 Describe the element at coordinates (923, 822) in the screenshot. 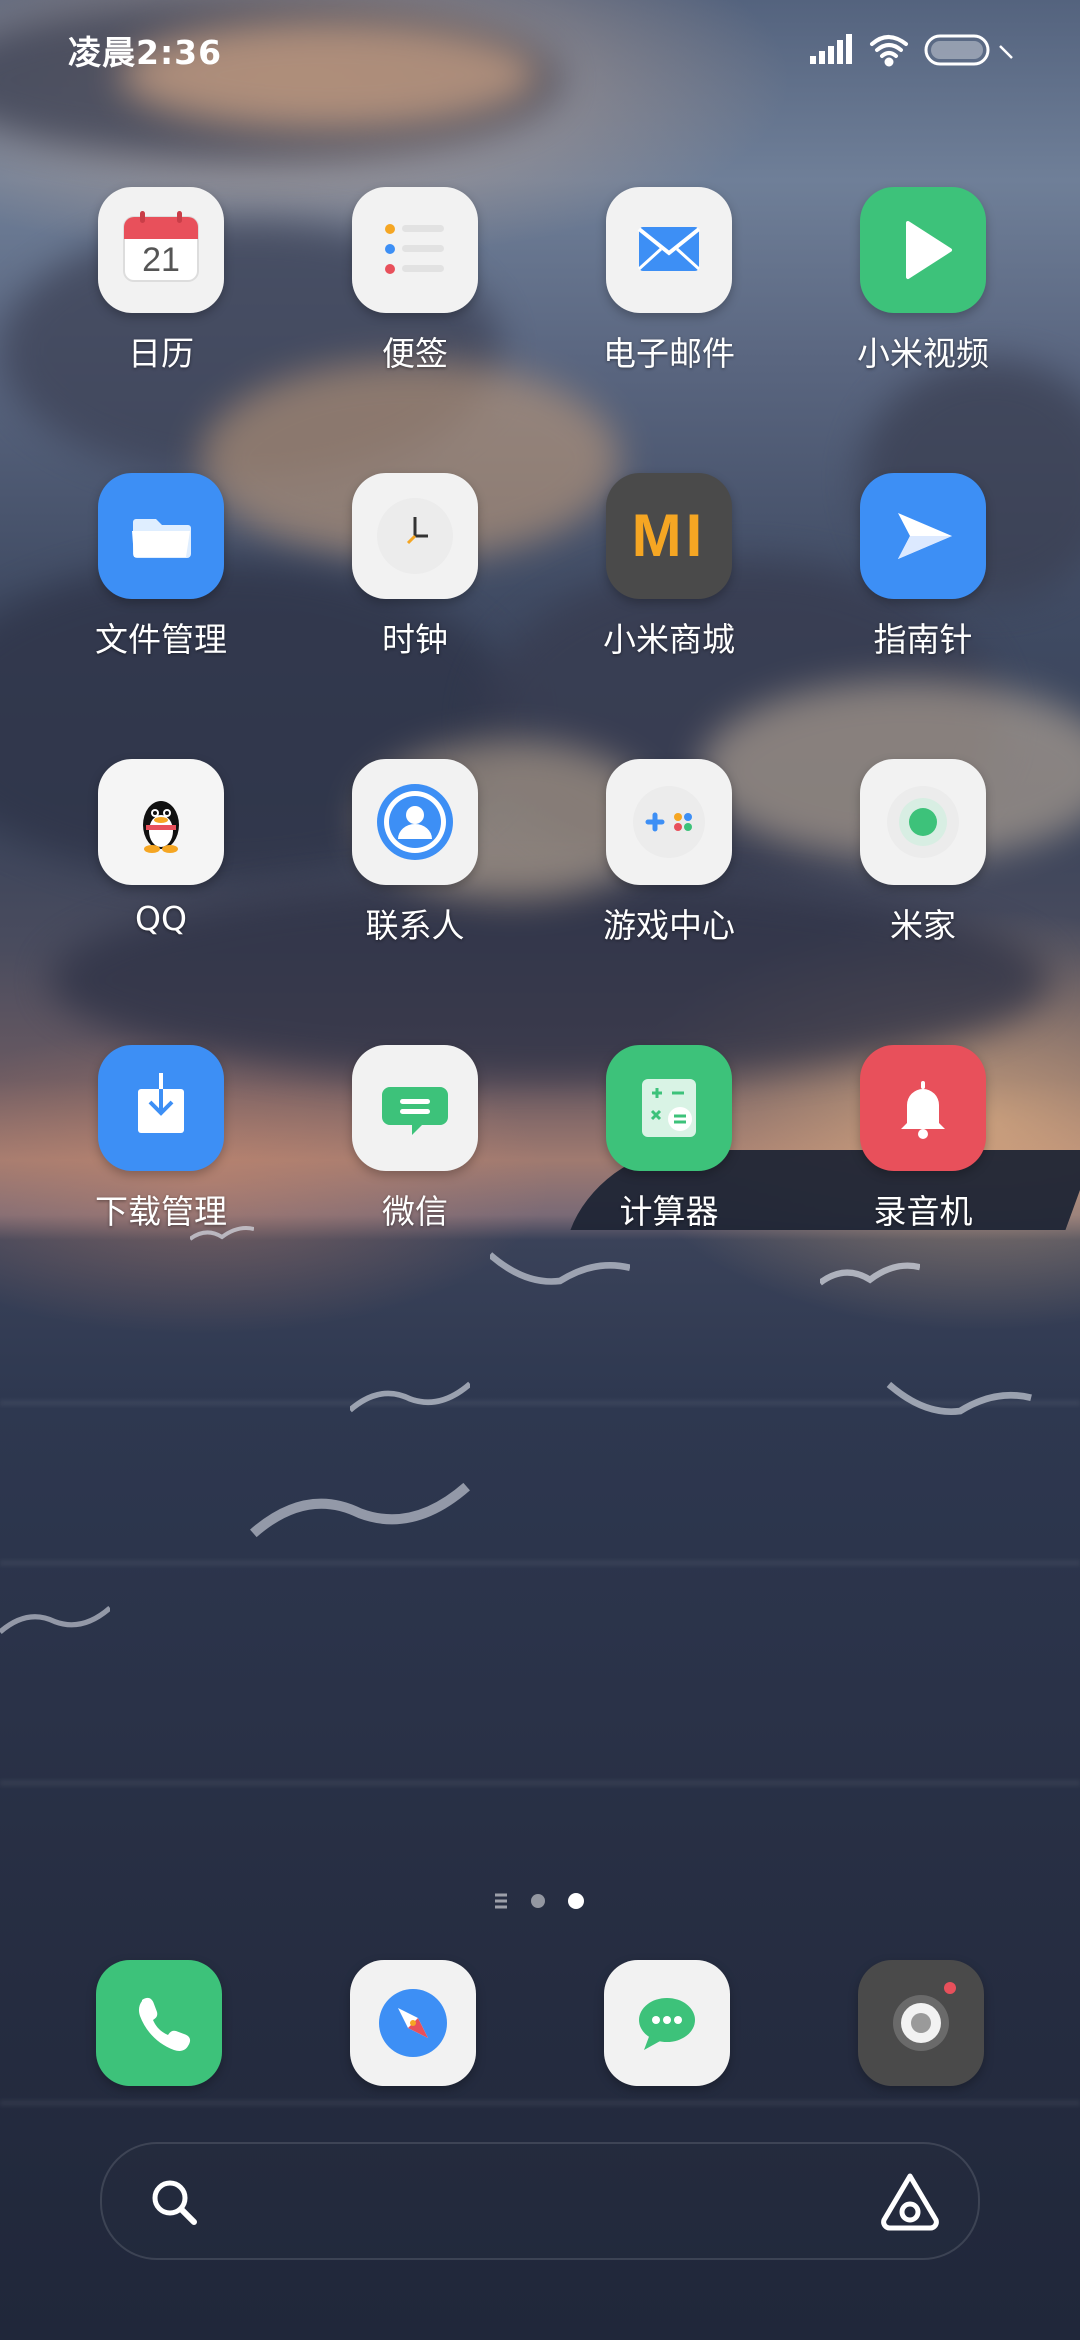

I see `mijia-icon` at that location.